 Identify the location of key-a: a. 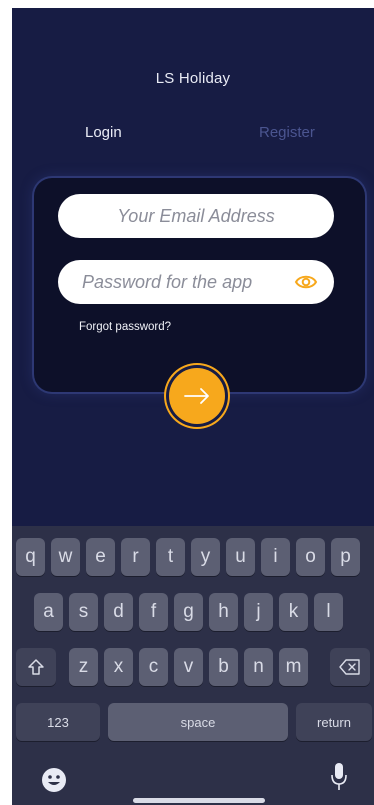
(48, 612).